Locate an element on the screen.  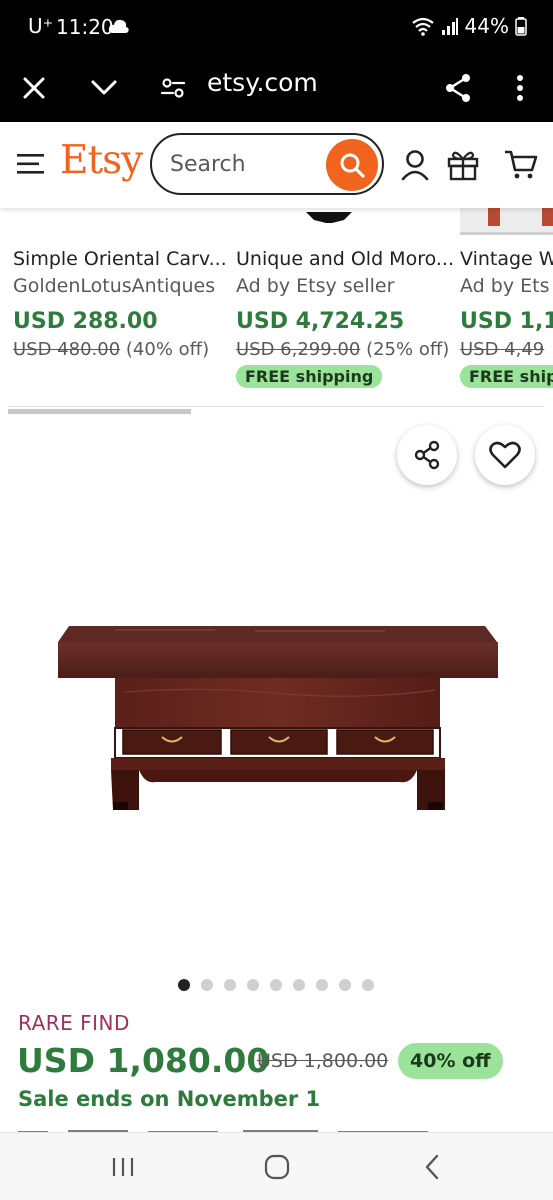
discount-text: (40% off) is located at coordinates (167, 349).